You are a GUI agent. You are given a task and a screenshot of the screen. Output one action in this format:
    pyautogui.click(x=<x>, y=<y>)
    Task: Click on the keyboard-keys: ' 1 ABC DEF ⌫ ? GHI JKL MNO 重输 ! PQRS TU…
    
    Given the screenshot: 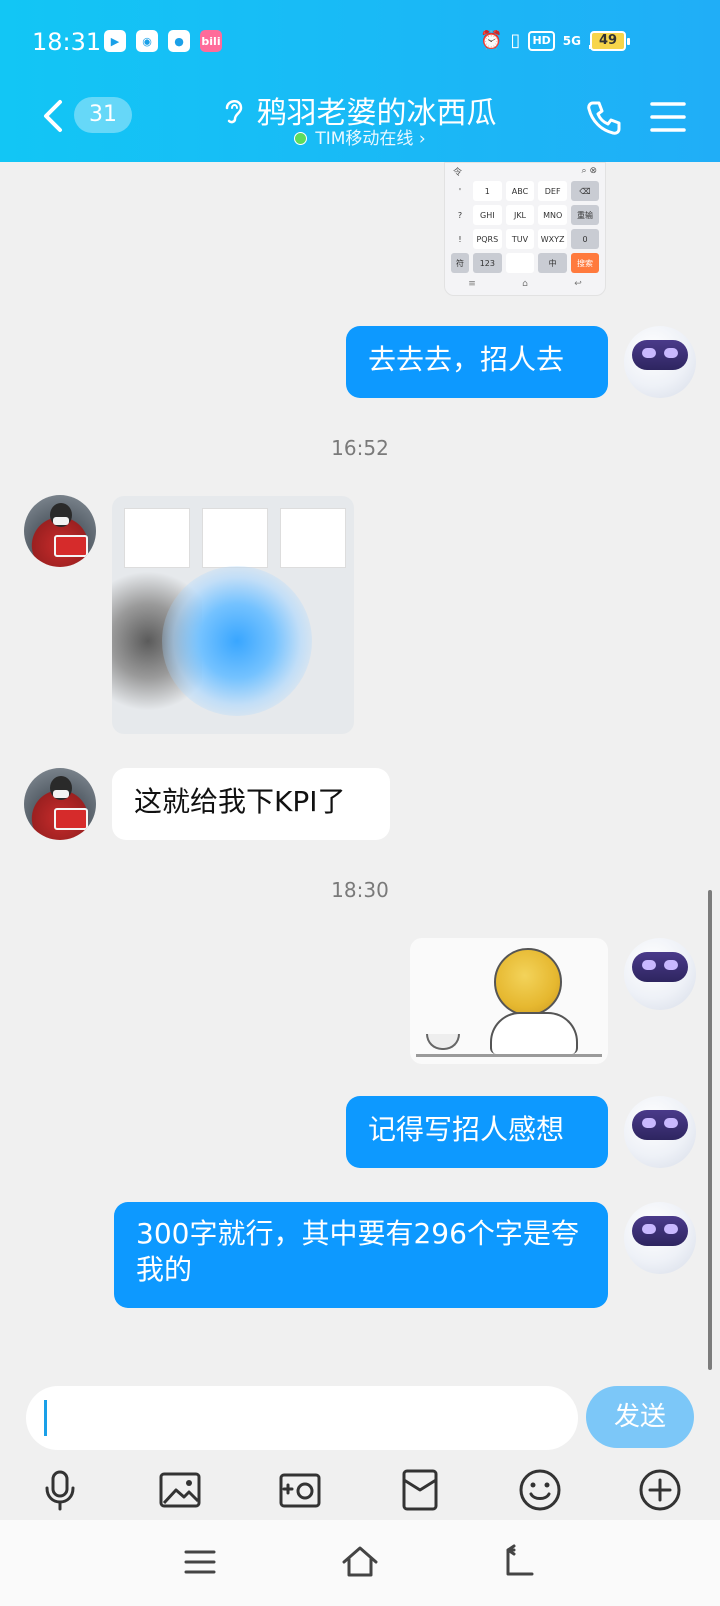 What is the action you would take?
    pyautogui.click(x=525, y=227)
    